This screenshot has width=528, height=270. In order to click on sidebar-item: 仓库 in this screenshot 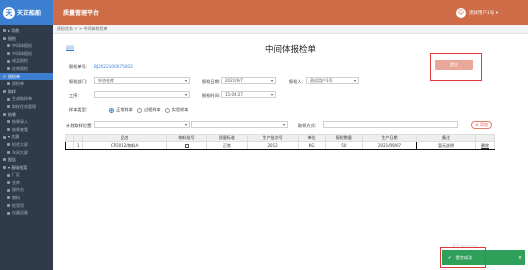, I will do `click(26, 183)`.